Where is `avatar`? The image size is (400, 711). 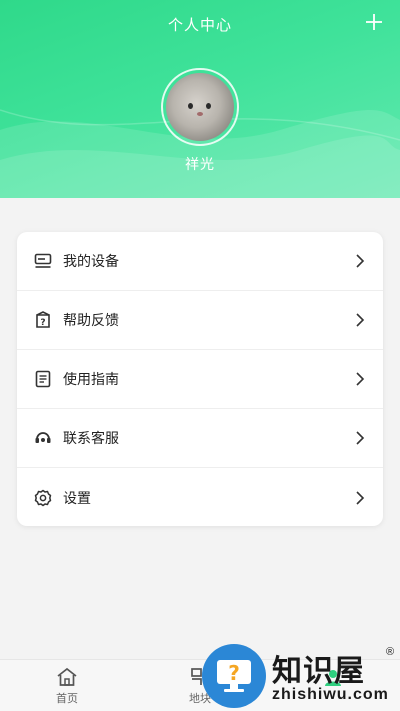 avatar is located at coordinates (200, 107).